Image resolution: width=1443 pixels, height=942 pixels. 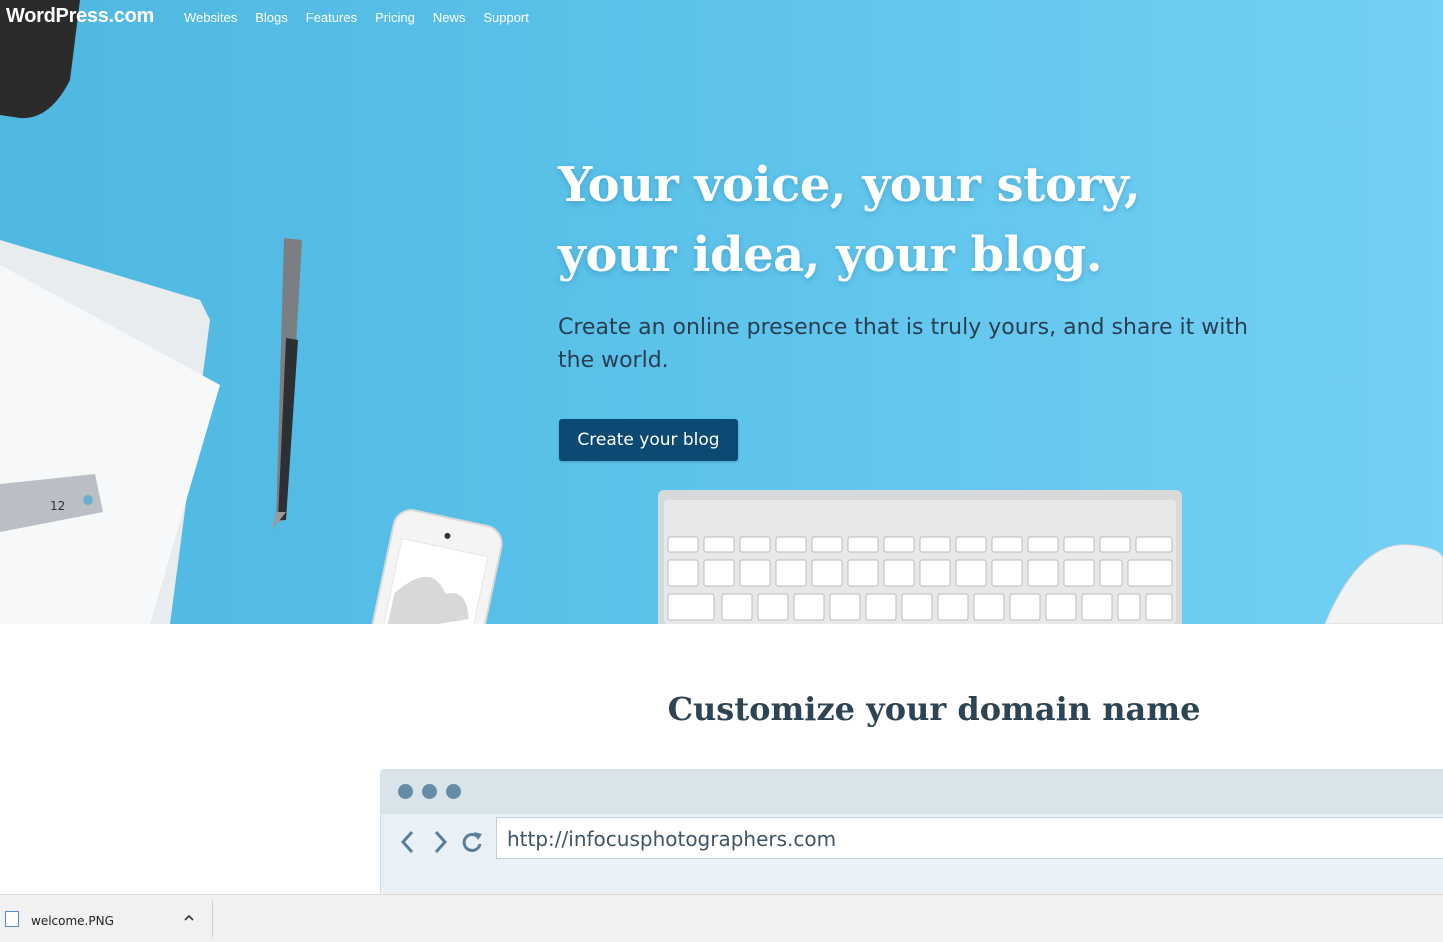 What do you see at coordinates (849, 185) in the screenshot?
I see `hero-title-line-1: Your voice, your story,` at bounding box center [849, 185].